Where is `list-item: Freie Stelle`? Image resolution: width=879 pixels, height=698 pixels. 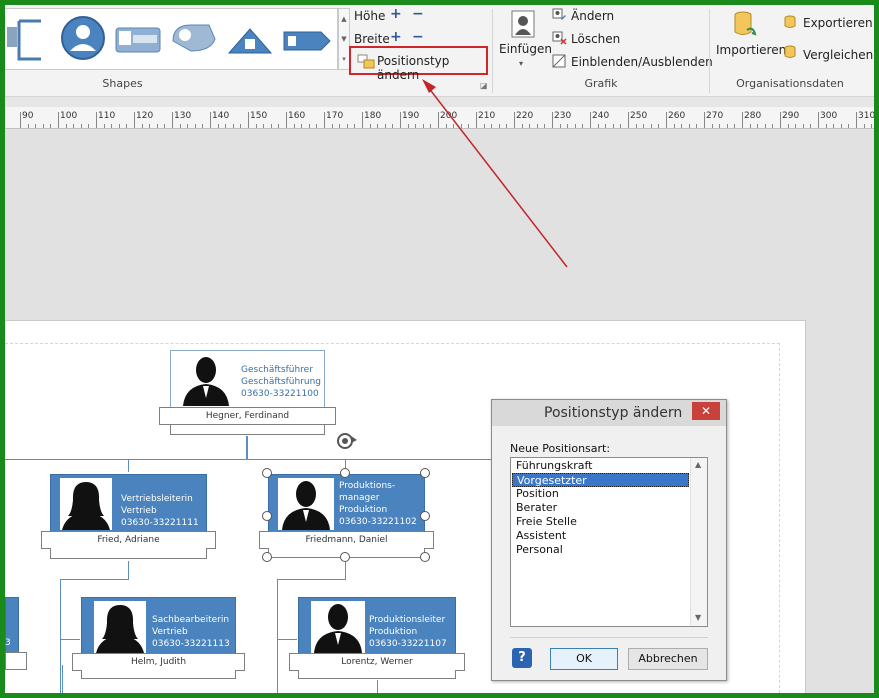 list-item: Freie Stelle is located at coordinates (600, 522).